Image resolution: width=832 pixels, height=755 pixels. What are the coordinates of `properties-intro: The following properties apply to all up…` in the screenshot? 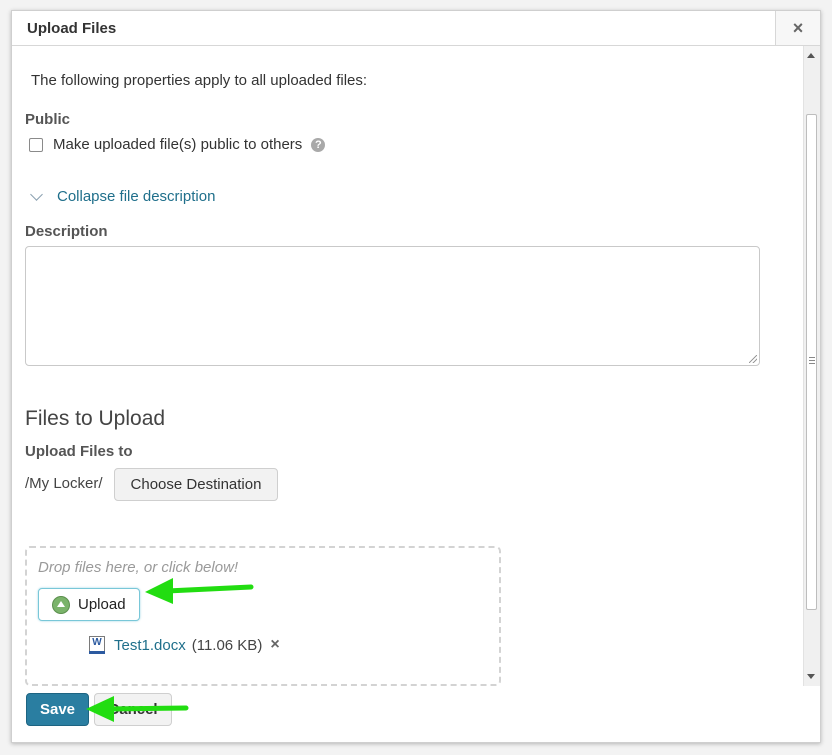 It's located at (199, 80).